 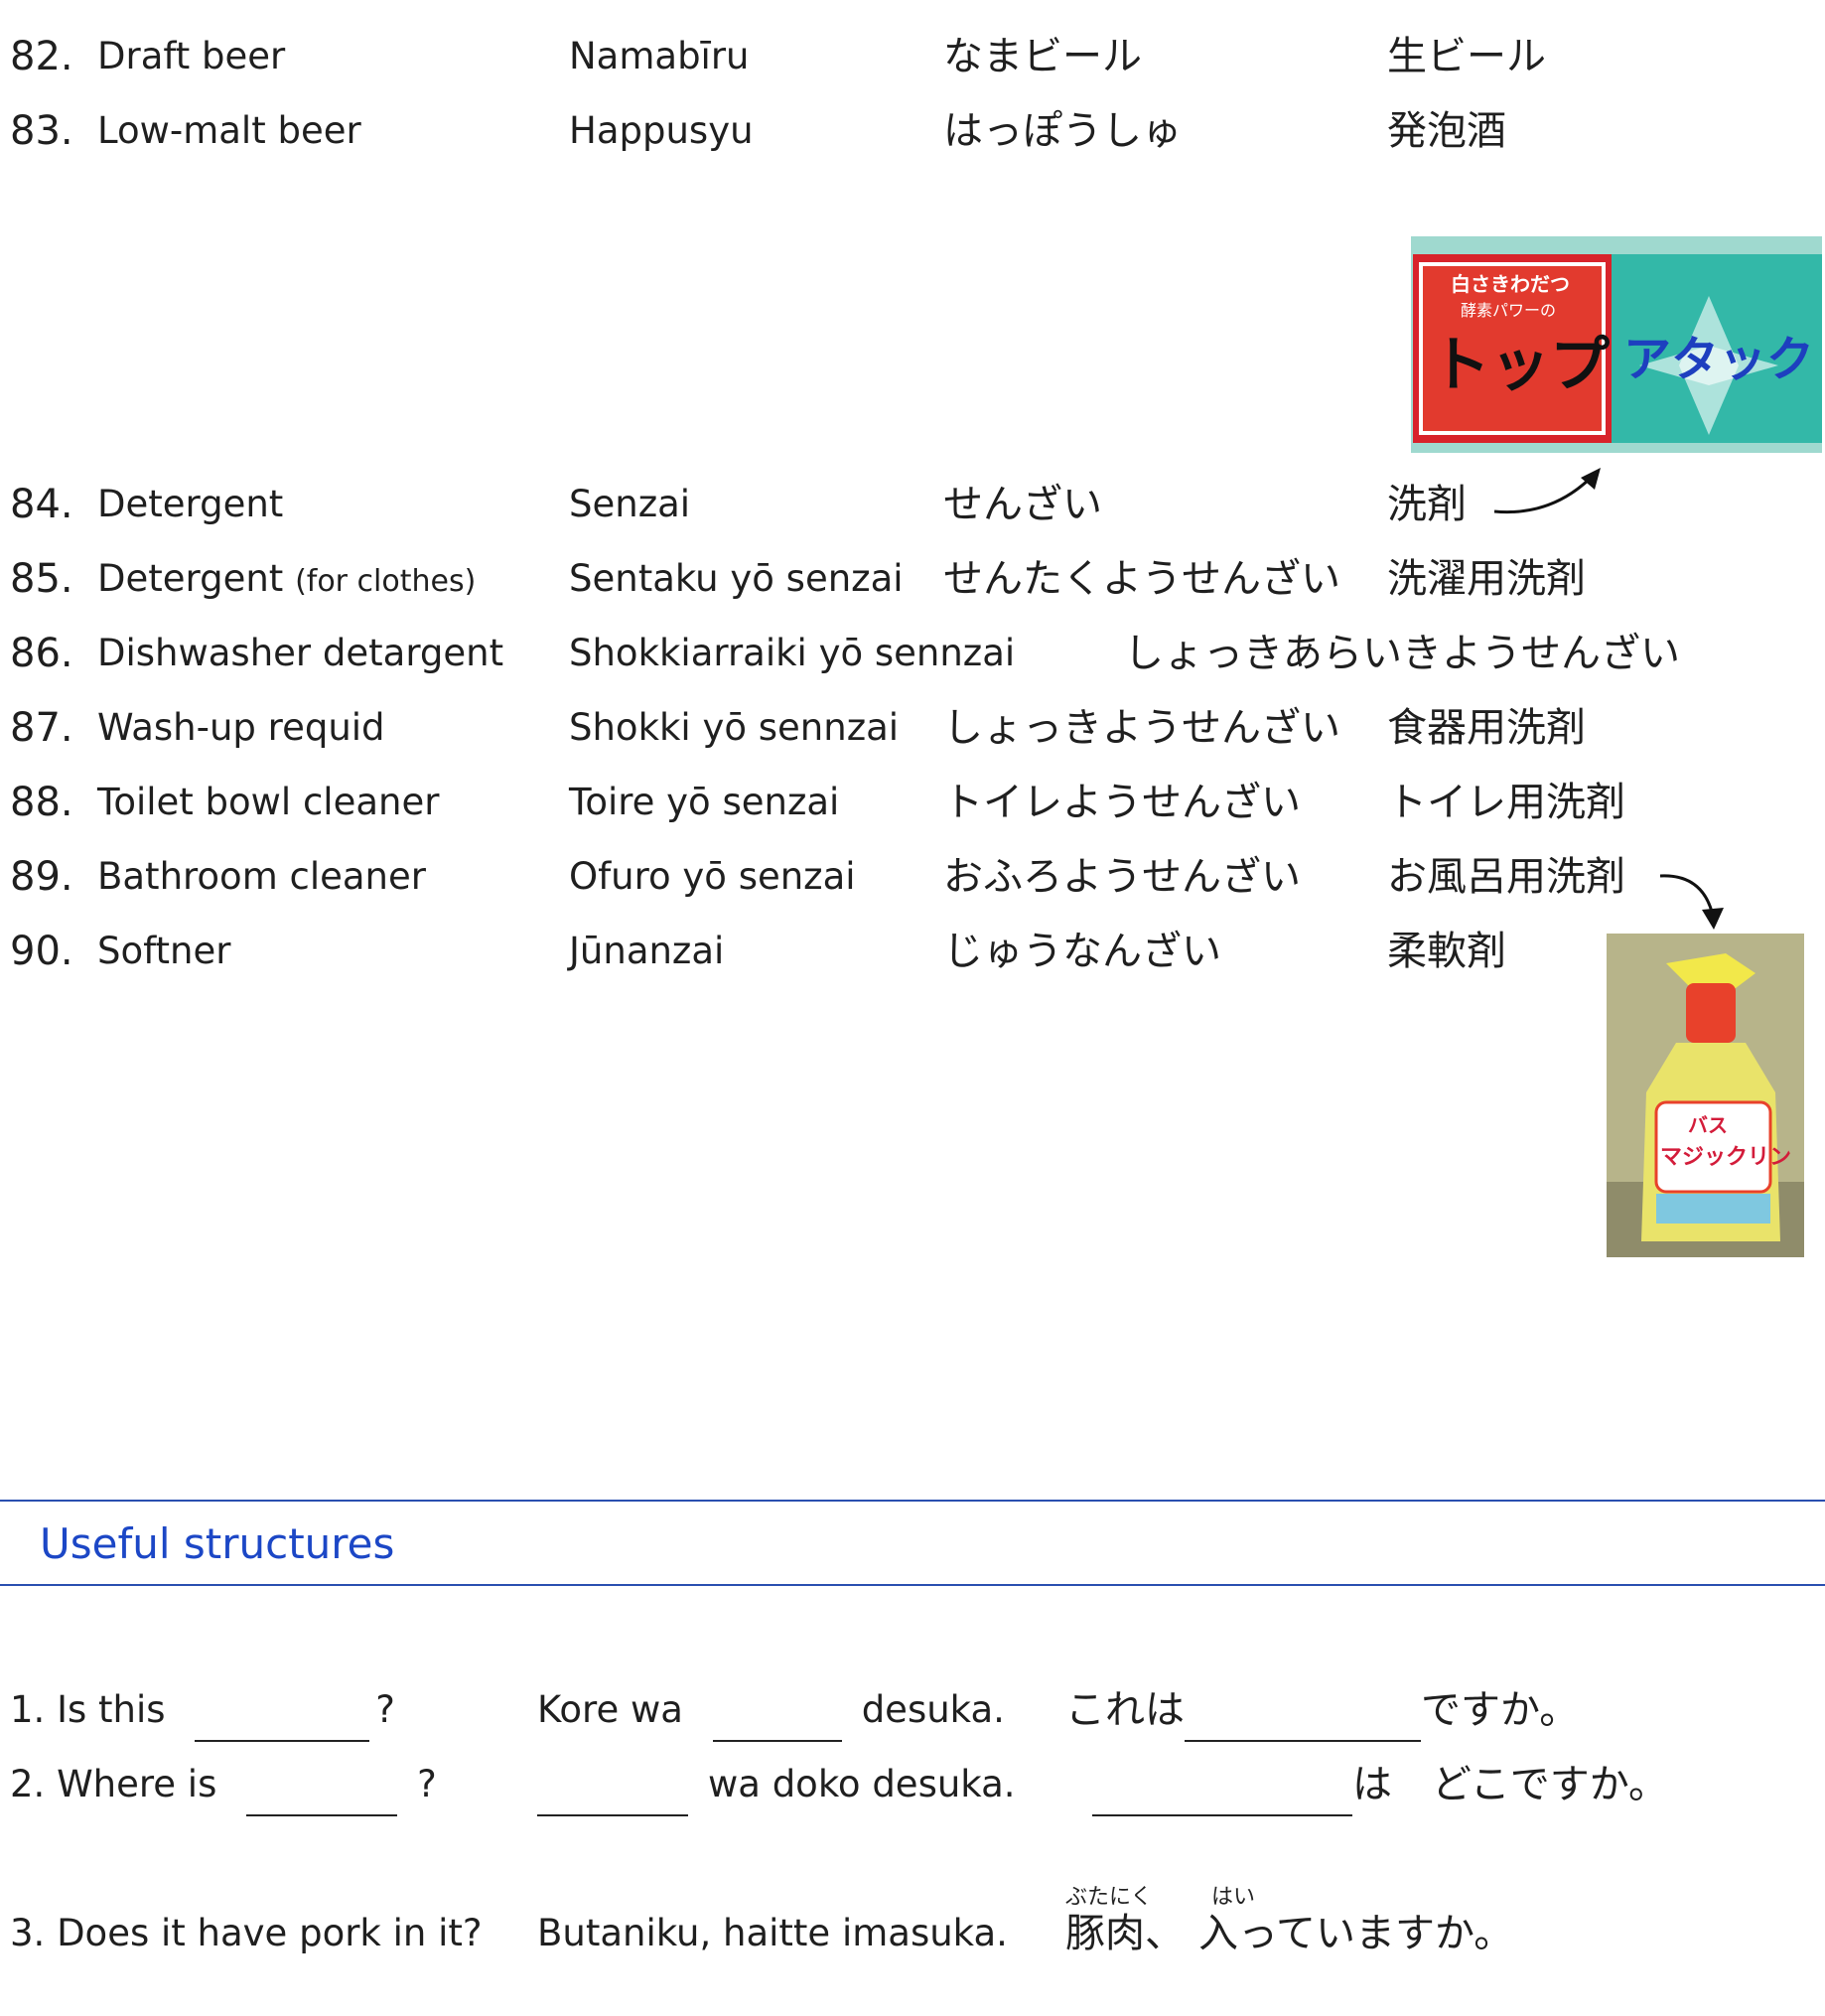 What do you see at coordinates (1042, 56) in the screenshot?
I see `kana: なまビール` at bounding box center [1042, 56].